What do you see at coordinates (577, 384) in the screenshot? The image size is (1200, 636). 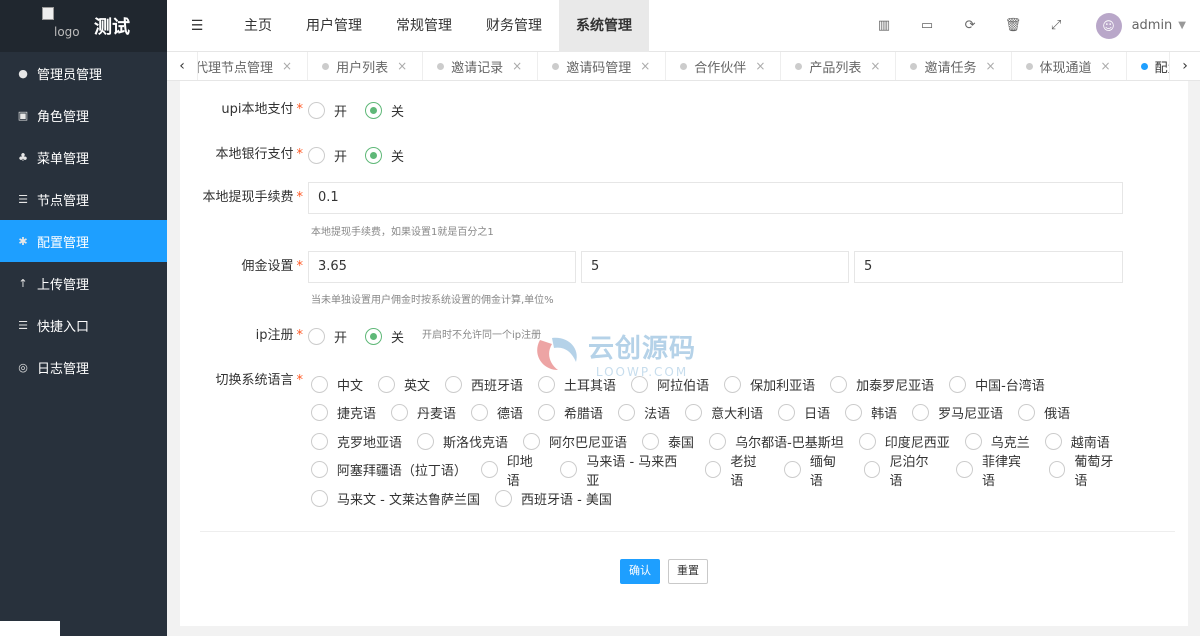 I see `language-radio: 土耳其语` at bounding box center [577, 384].